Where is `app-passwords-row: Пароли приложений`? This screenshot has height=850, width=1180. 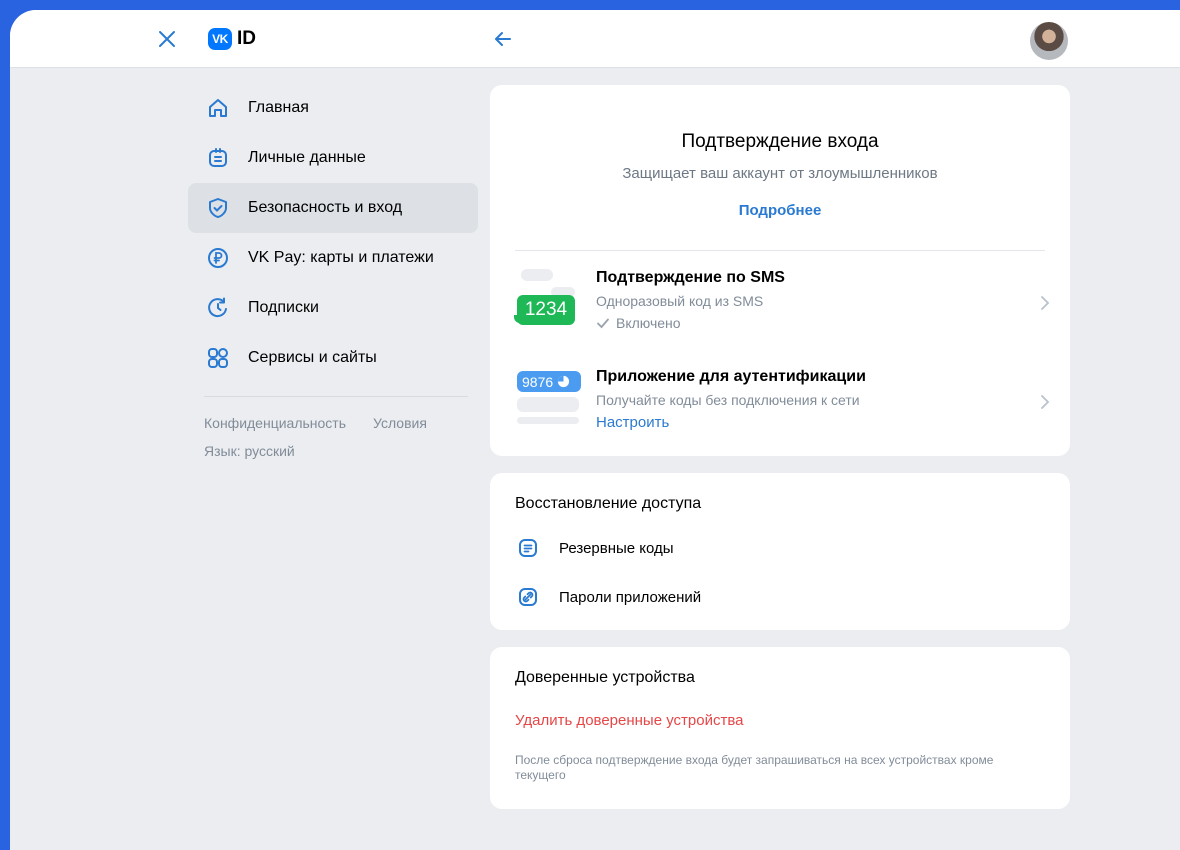 app-passwords-row: Пароли приложений is located at coordinates (608, 597).